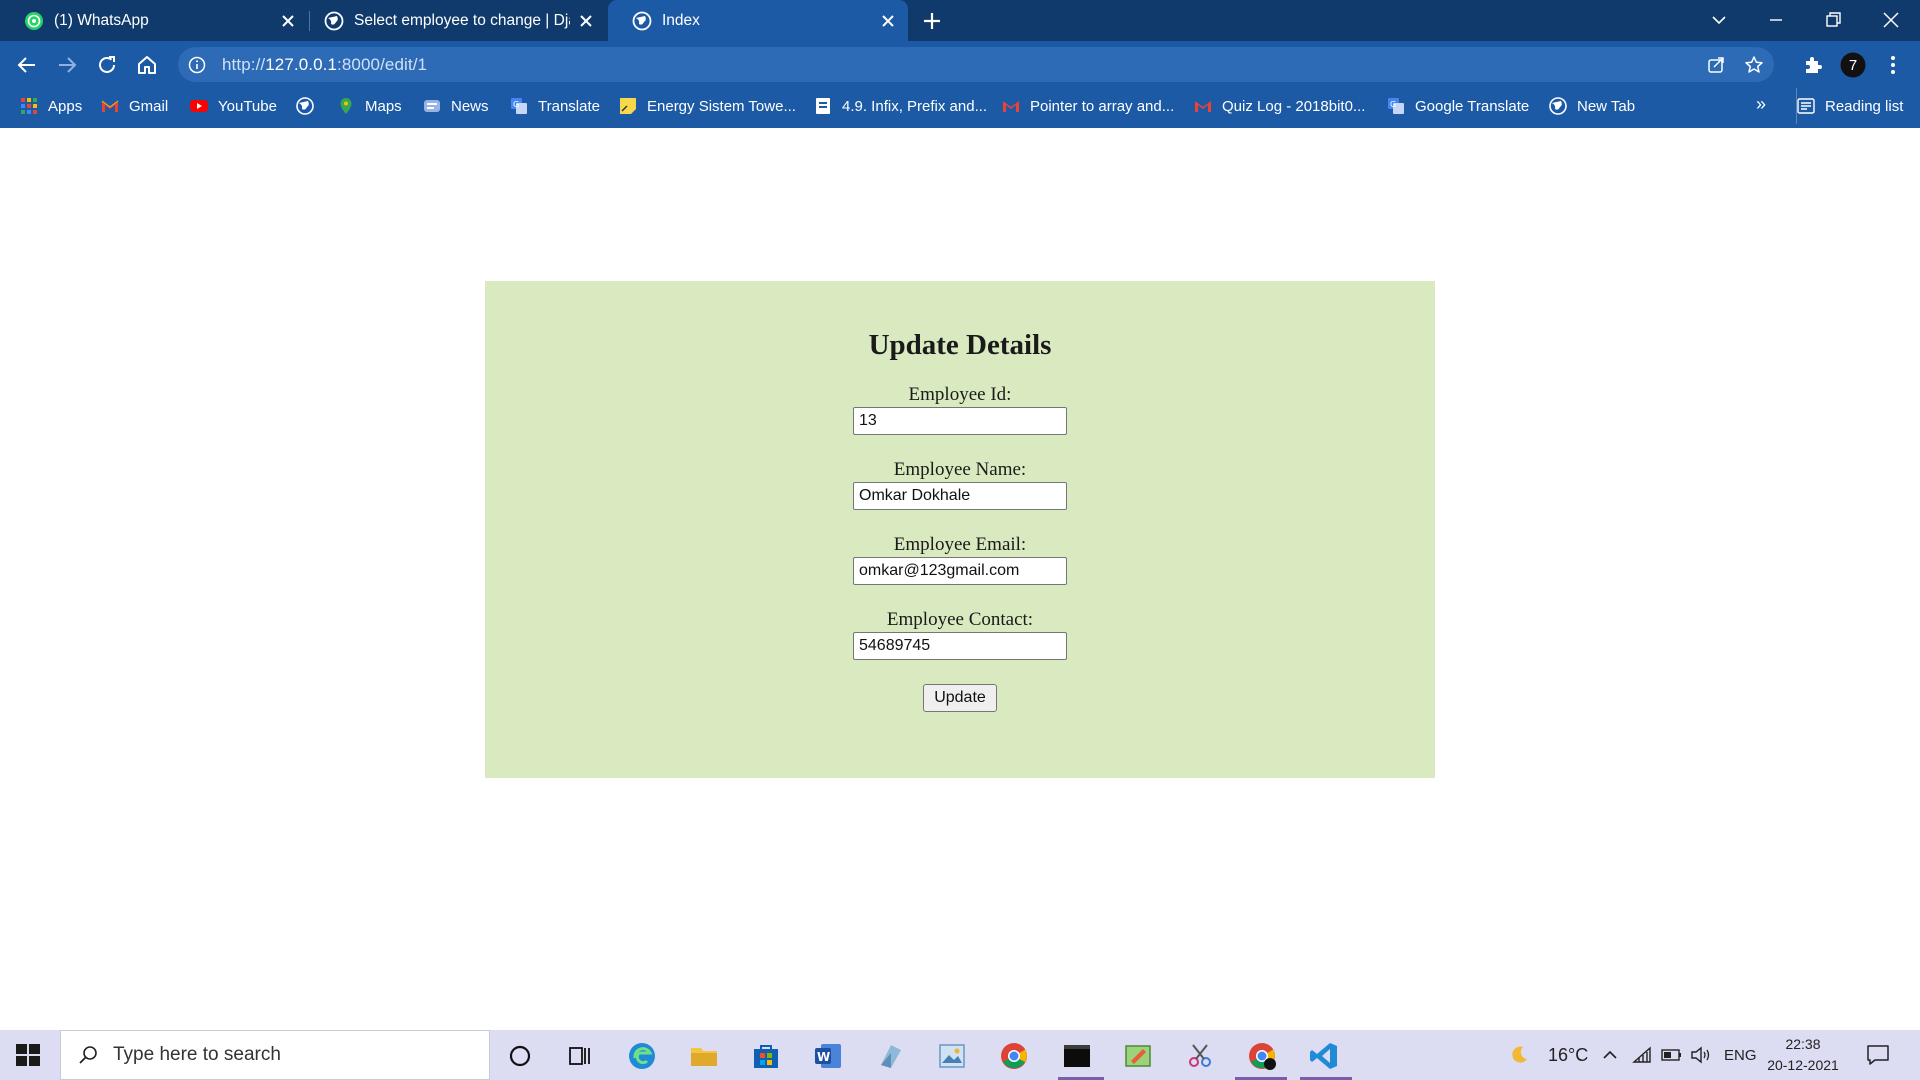  I want to click on taskbar-vscode, so click(1324, 1056).